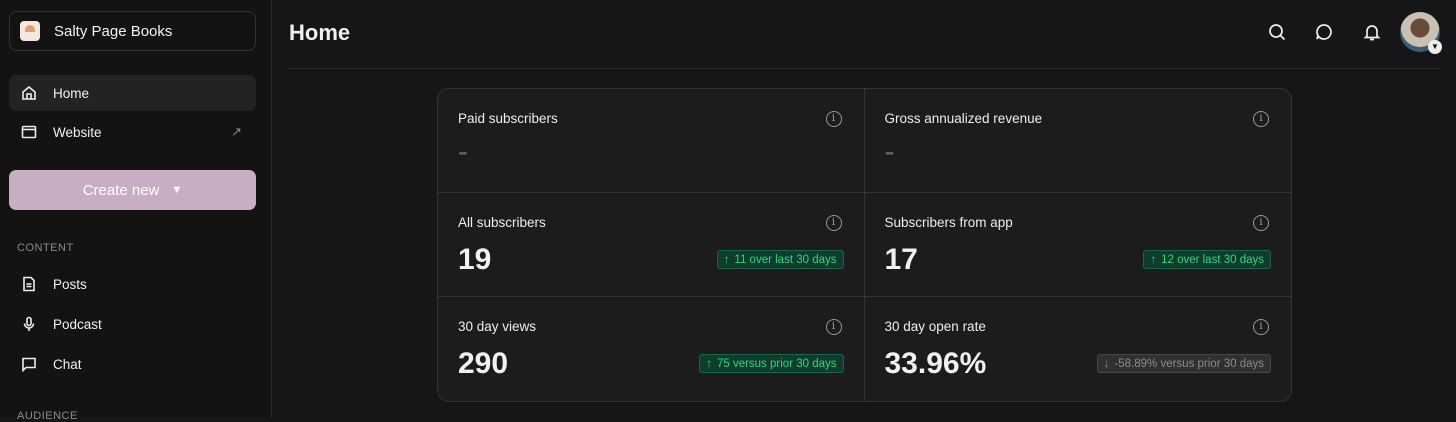  I want to click on trend-text: 11 over last 30 days, so click(785, 259).